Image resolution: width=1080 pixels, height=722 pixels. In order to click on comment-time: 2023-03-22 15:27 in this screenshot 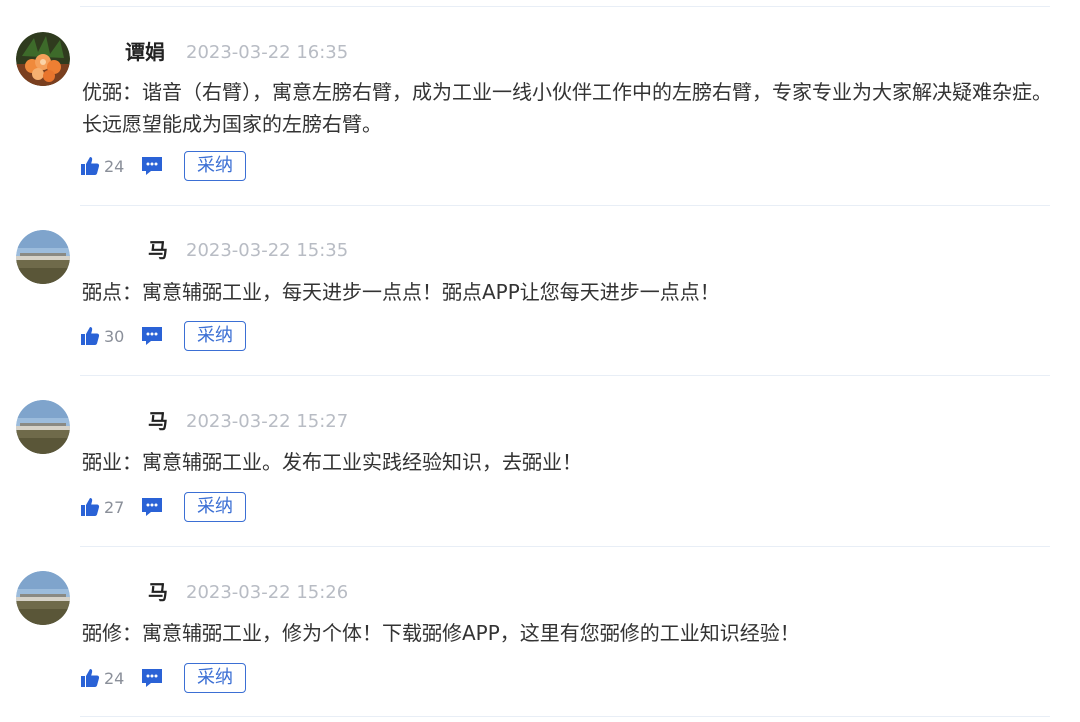, I will do `click(267, 421)`.